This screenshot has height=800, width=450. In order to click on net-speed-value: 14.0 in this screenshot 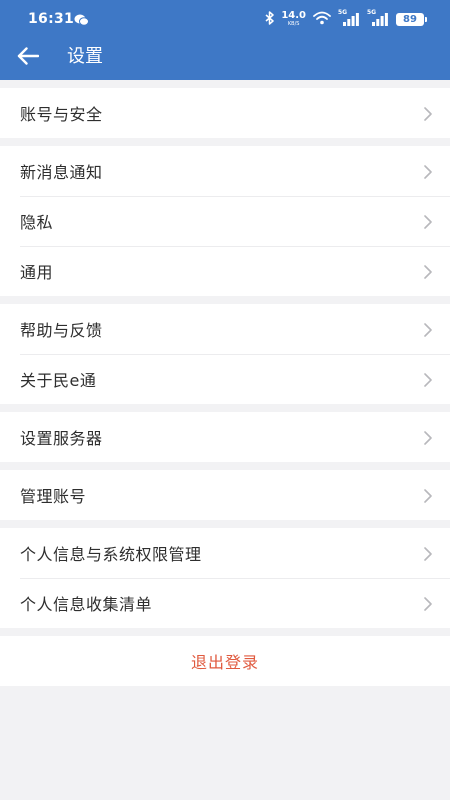, I will do `click(293, 15)`.